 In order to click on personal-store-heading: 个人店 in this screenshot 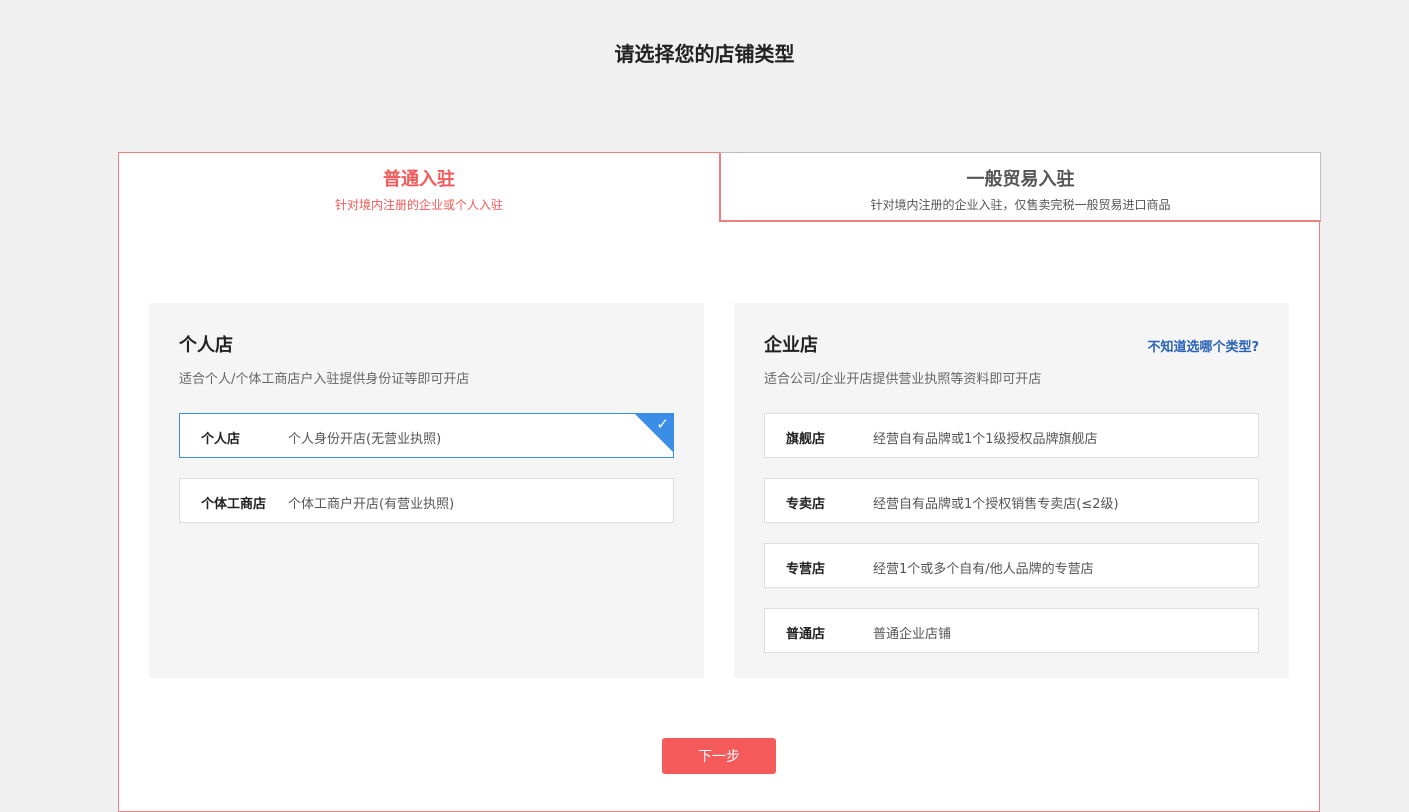, I will do `click(206, 344)`.